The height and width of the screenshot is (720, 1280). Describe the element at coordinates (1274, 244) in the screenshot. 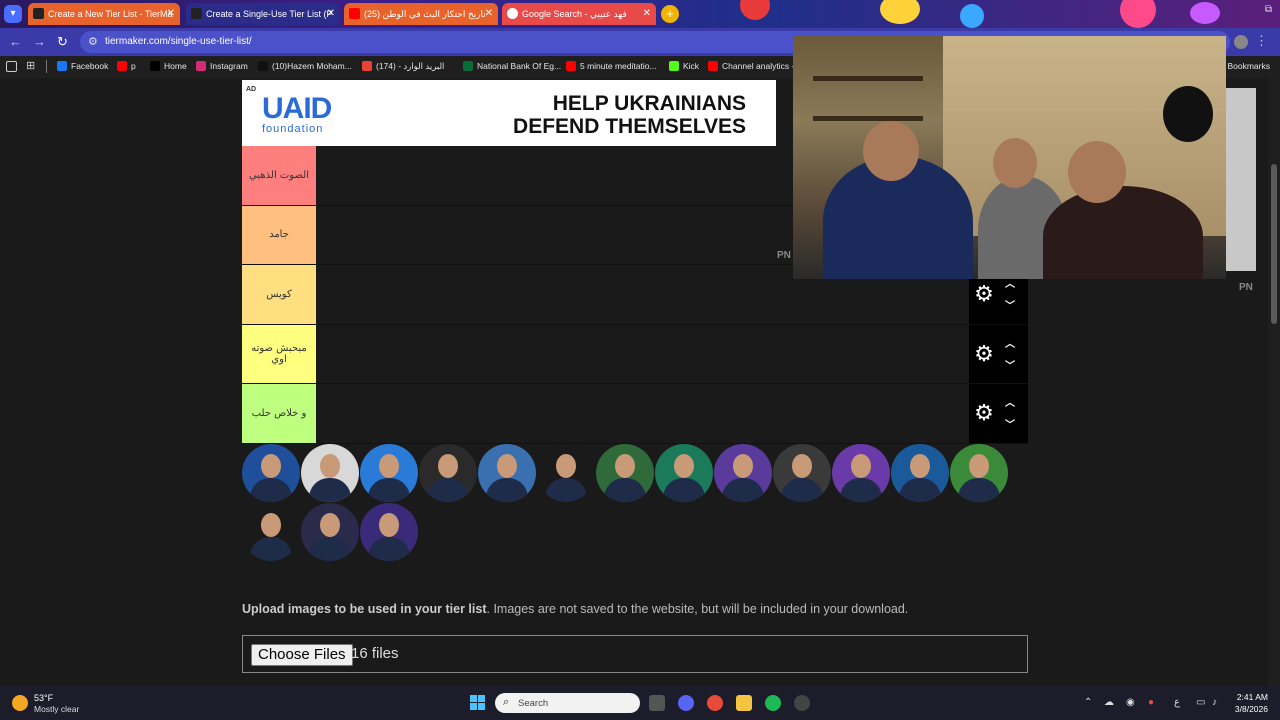

I see `scroll-thumb` at that location.